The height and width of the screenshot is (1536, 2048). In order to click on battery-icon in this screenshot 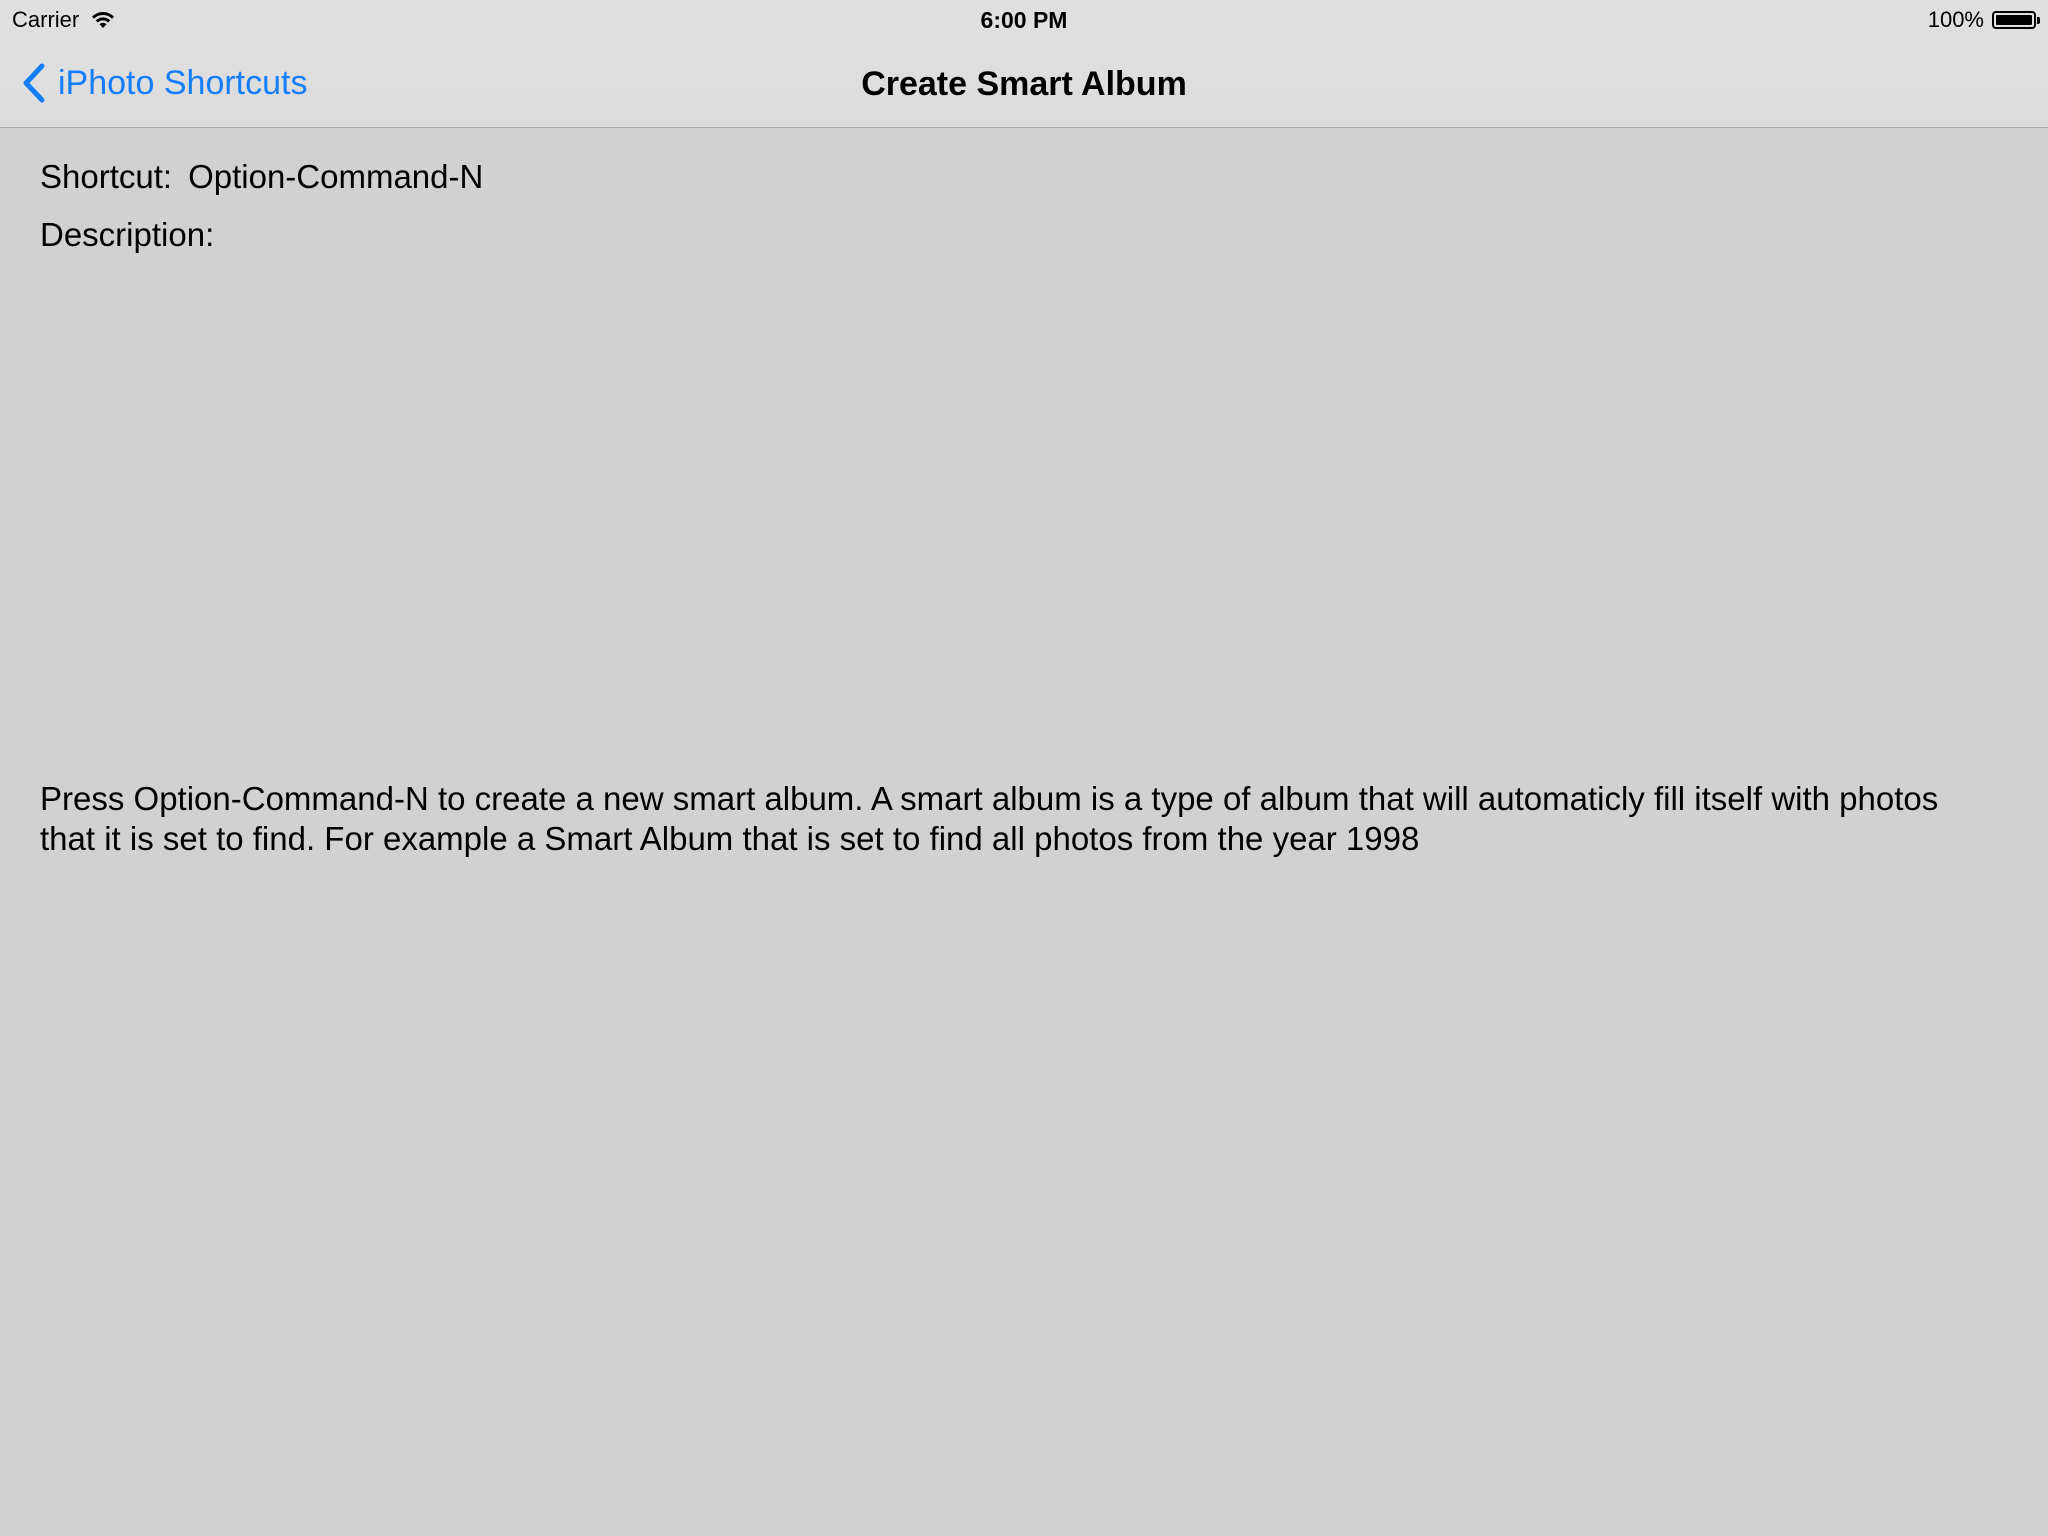, I will do `click(2016, 20)`.